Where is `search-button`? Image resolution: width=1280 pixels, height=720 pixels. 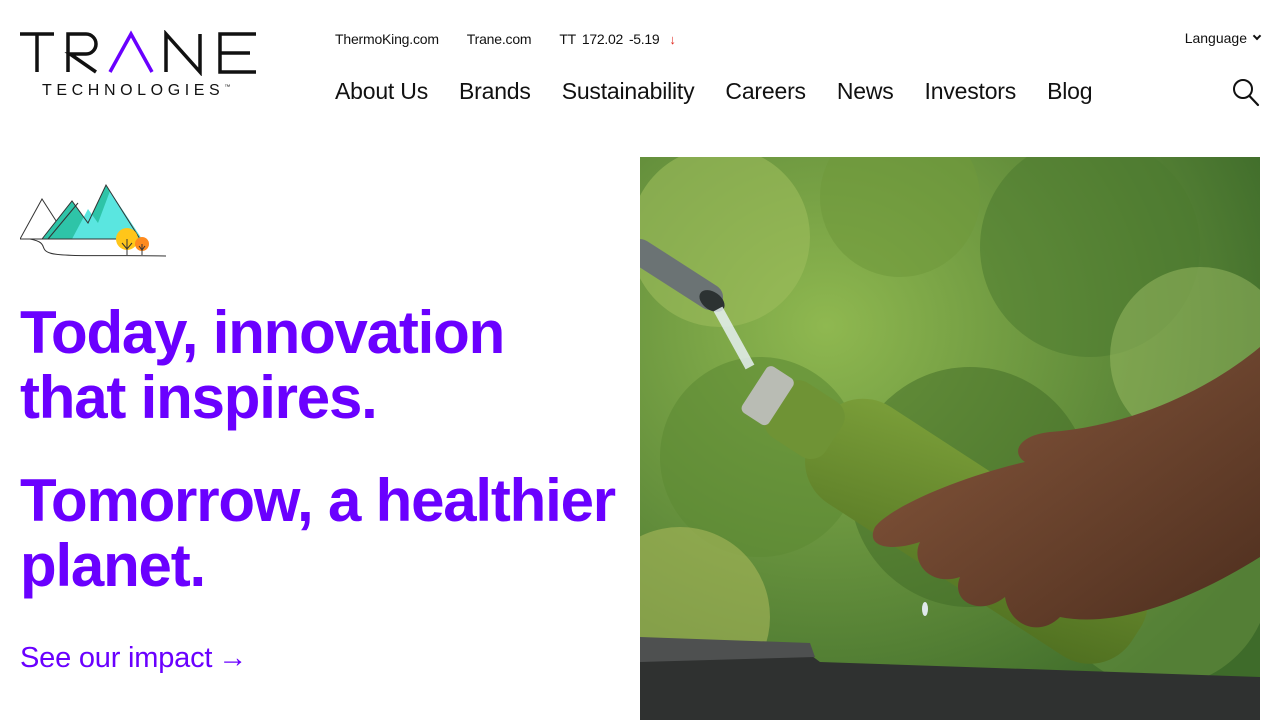 search-button is located at coordinates (1246, 93).